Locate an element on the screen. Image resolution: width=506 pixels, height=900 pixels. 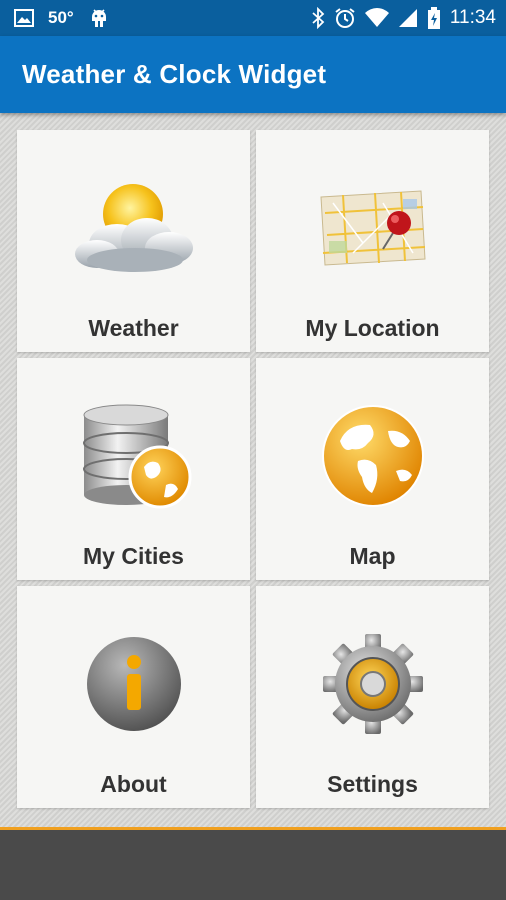
weather-sun-cloud-icon is located at coordinates (134, 230).